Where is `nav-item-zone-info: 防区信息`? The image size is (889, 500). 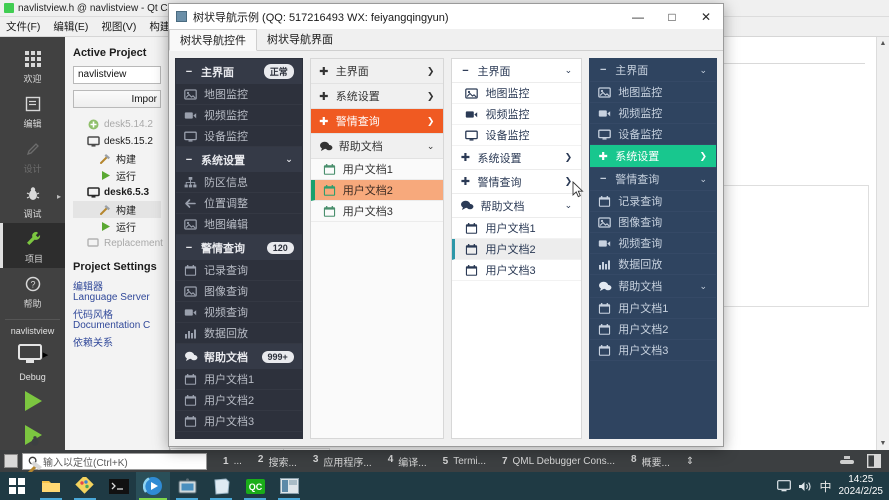 nav-item-zone-info: 防区信息 is located at coordinates (239, 182).